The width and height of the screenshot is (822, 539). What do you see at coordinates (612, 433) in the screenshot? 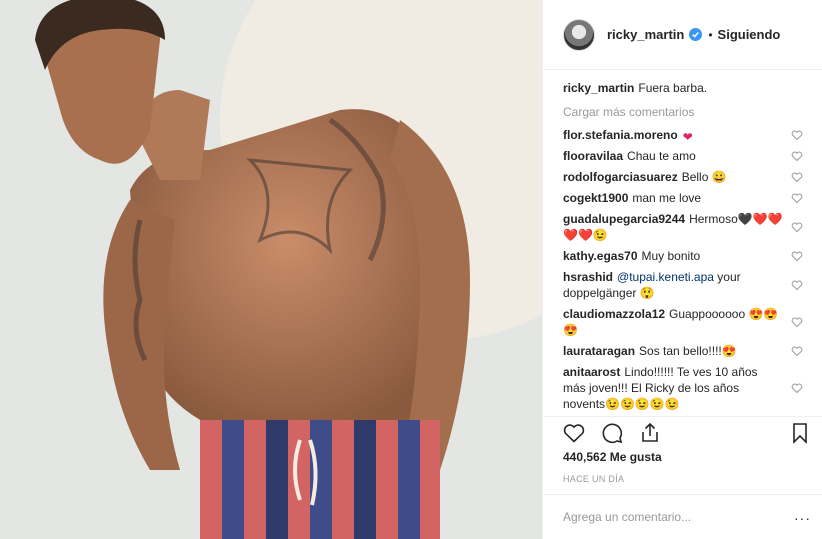
I see `comment-icon` at bounding box center [612, 433].